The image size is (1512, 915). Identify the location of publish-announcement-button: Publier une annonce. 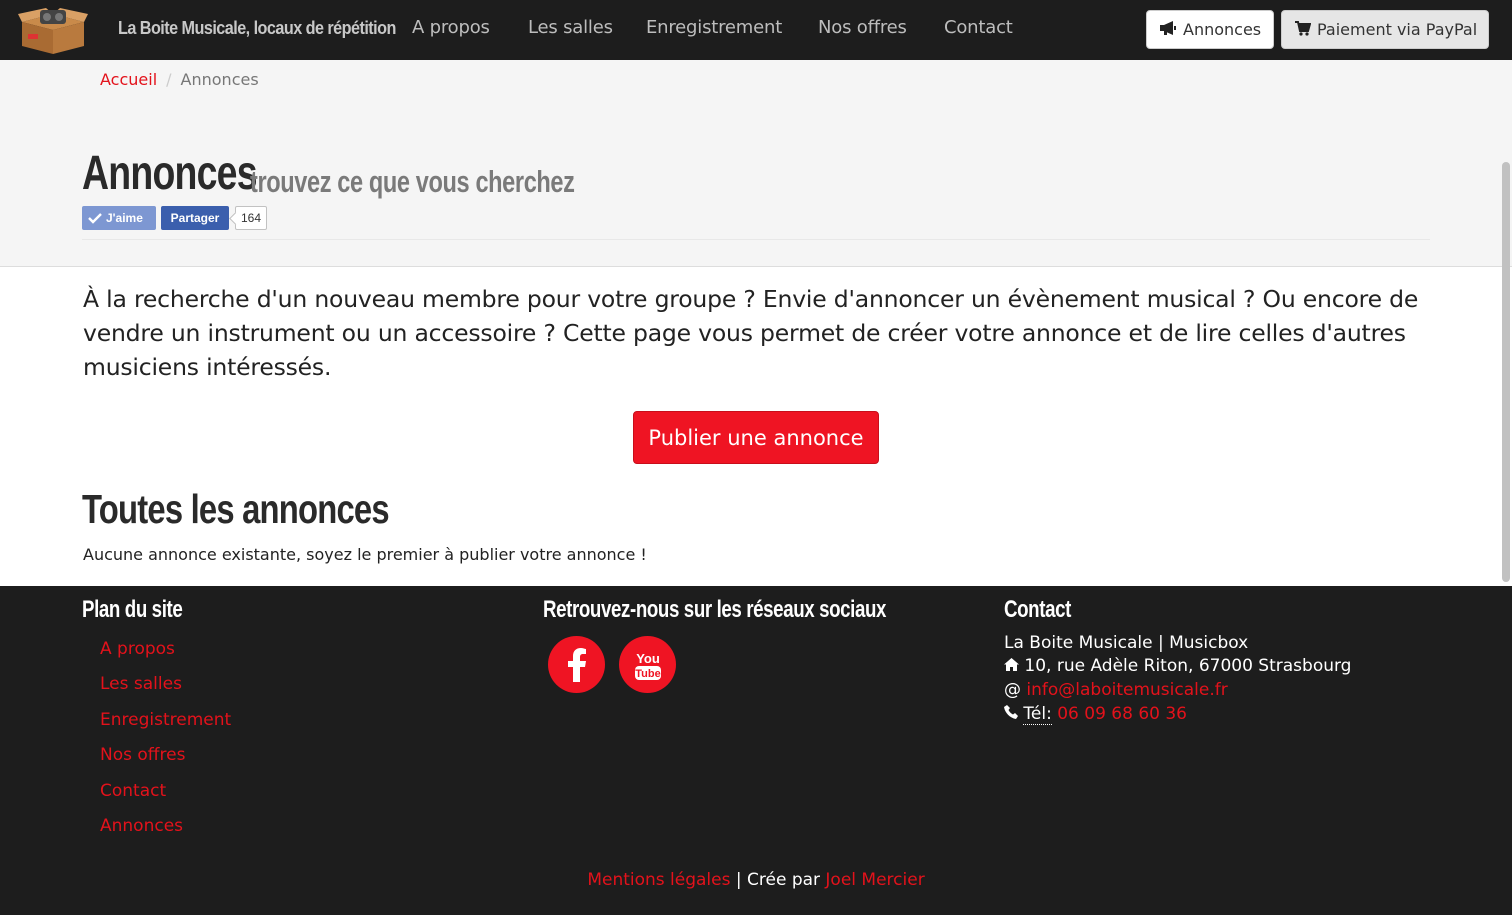
(756, 437).